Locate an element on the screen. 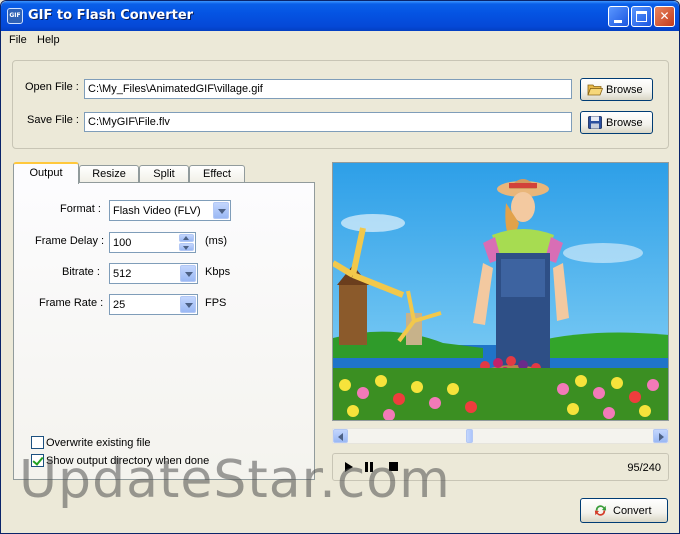 This screenshot has width=680, height=534. menu-help: Help is located at coordinates (48, 40).